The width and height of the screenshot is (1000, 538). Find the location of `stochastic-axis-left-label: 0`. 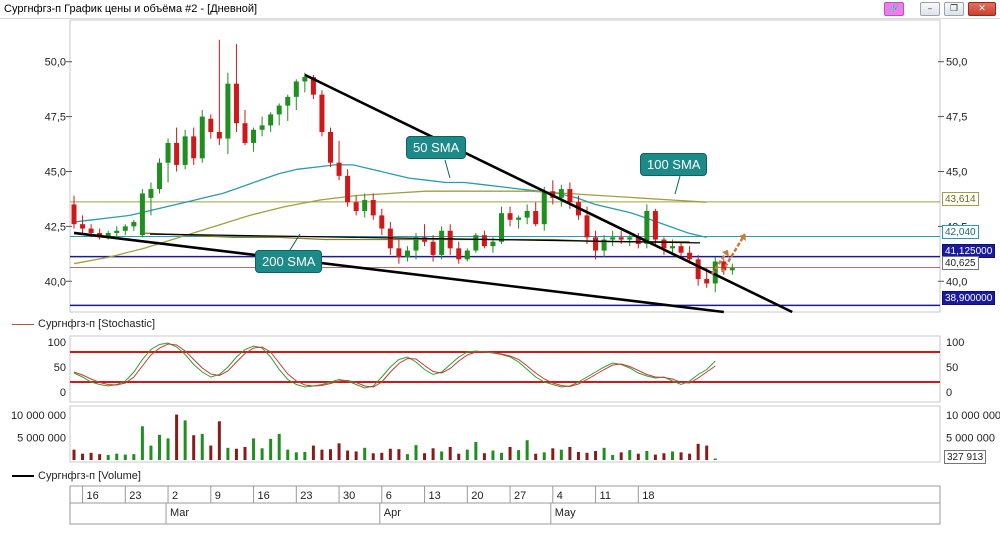

stochastic-axis-left-label: 0 is located at coordinates (63, 393).